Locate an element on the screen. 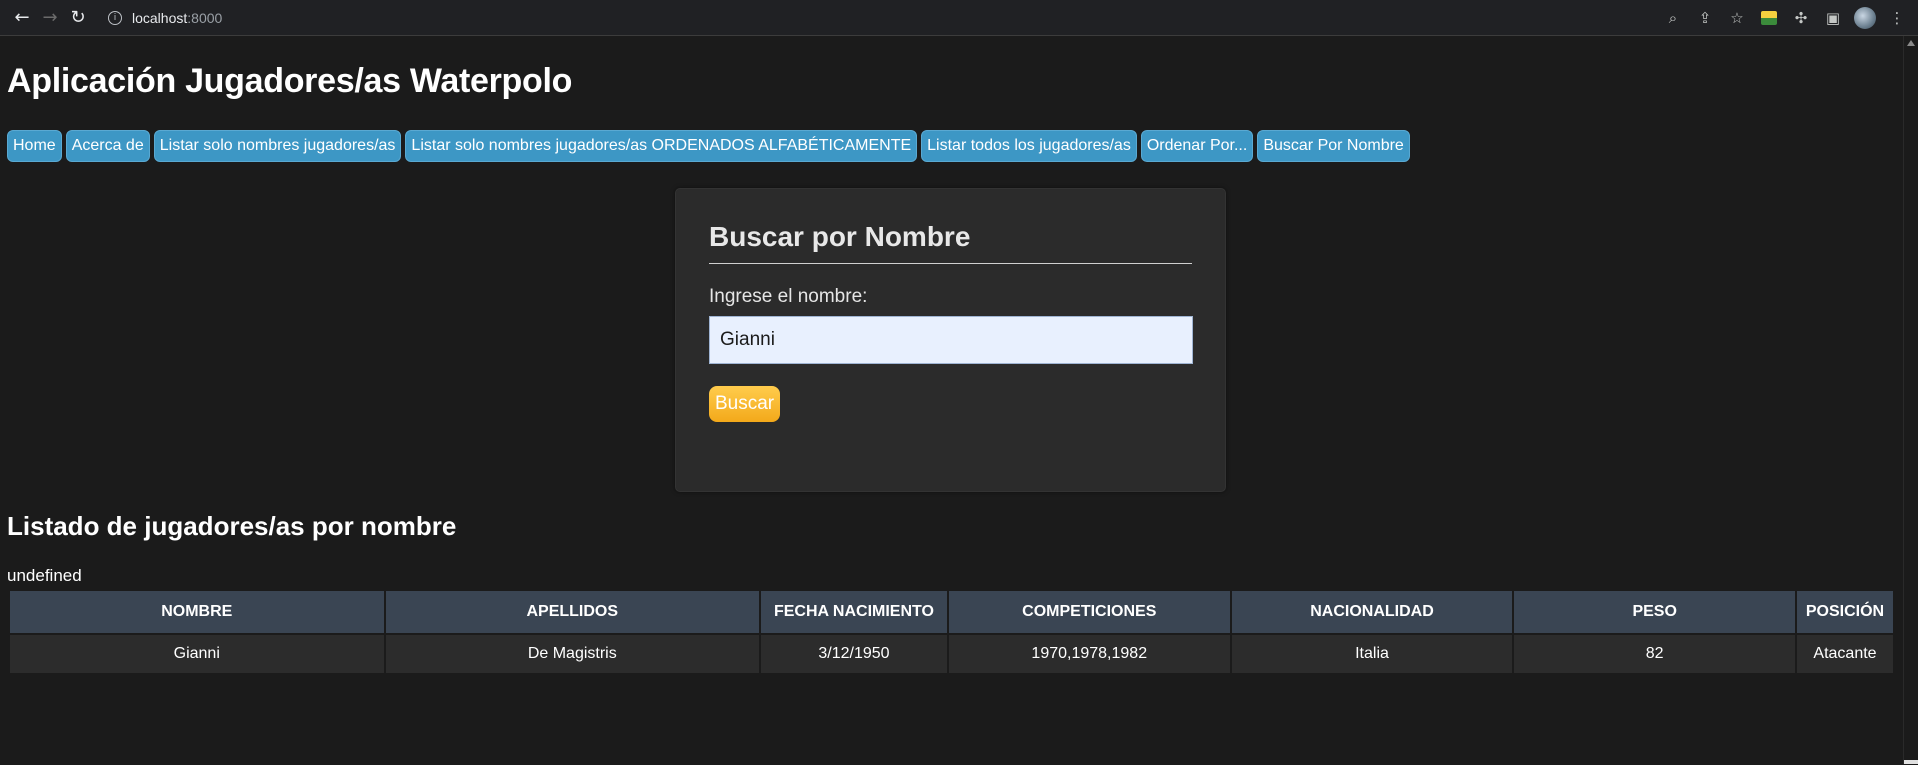  cell-nacionalidad: Italia is located at coordinates (1372, 654).